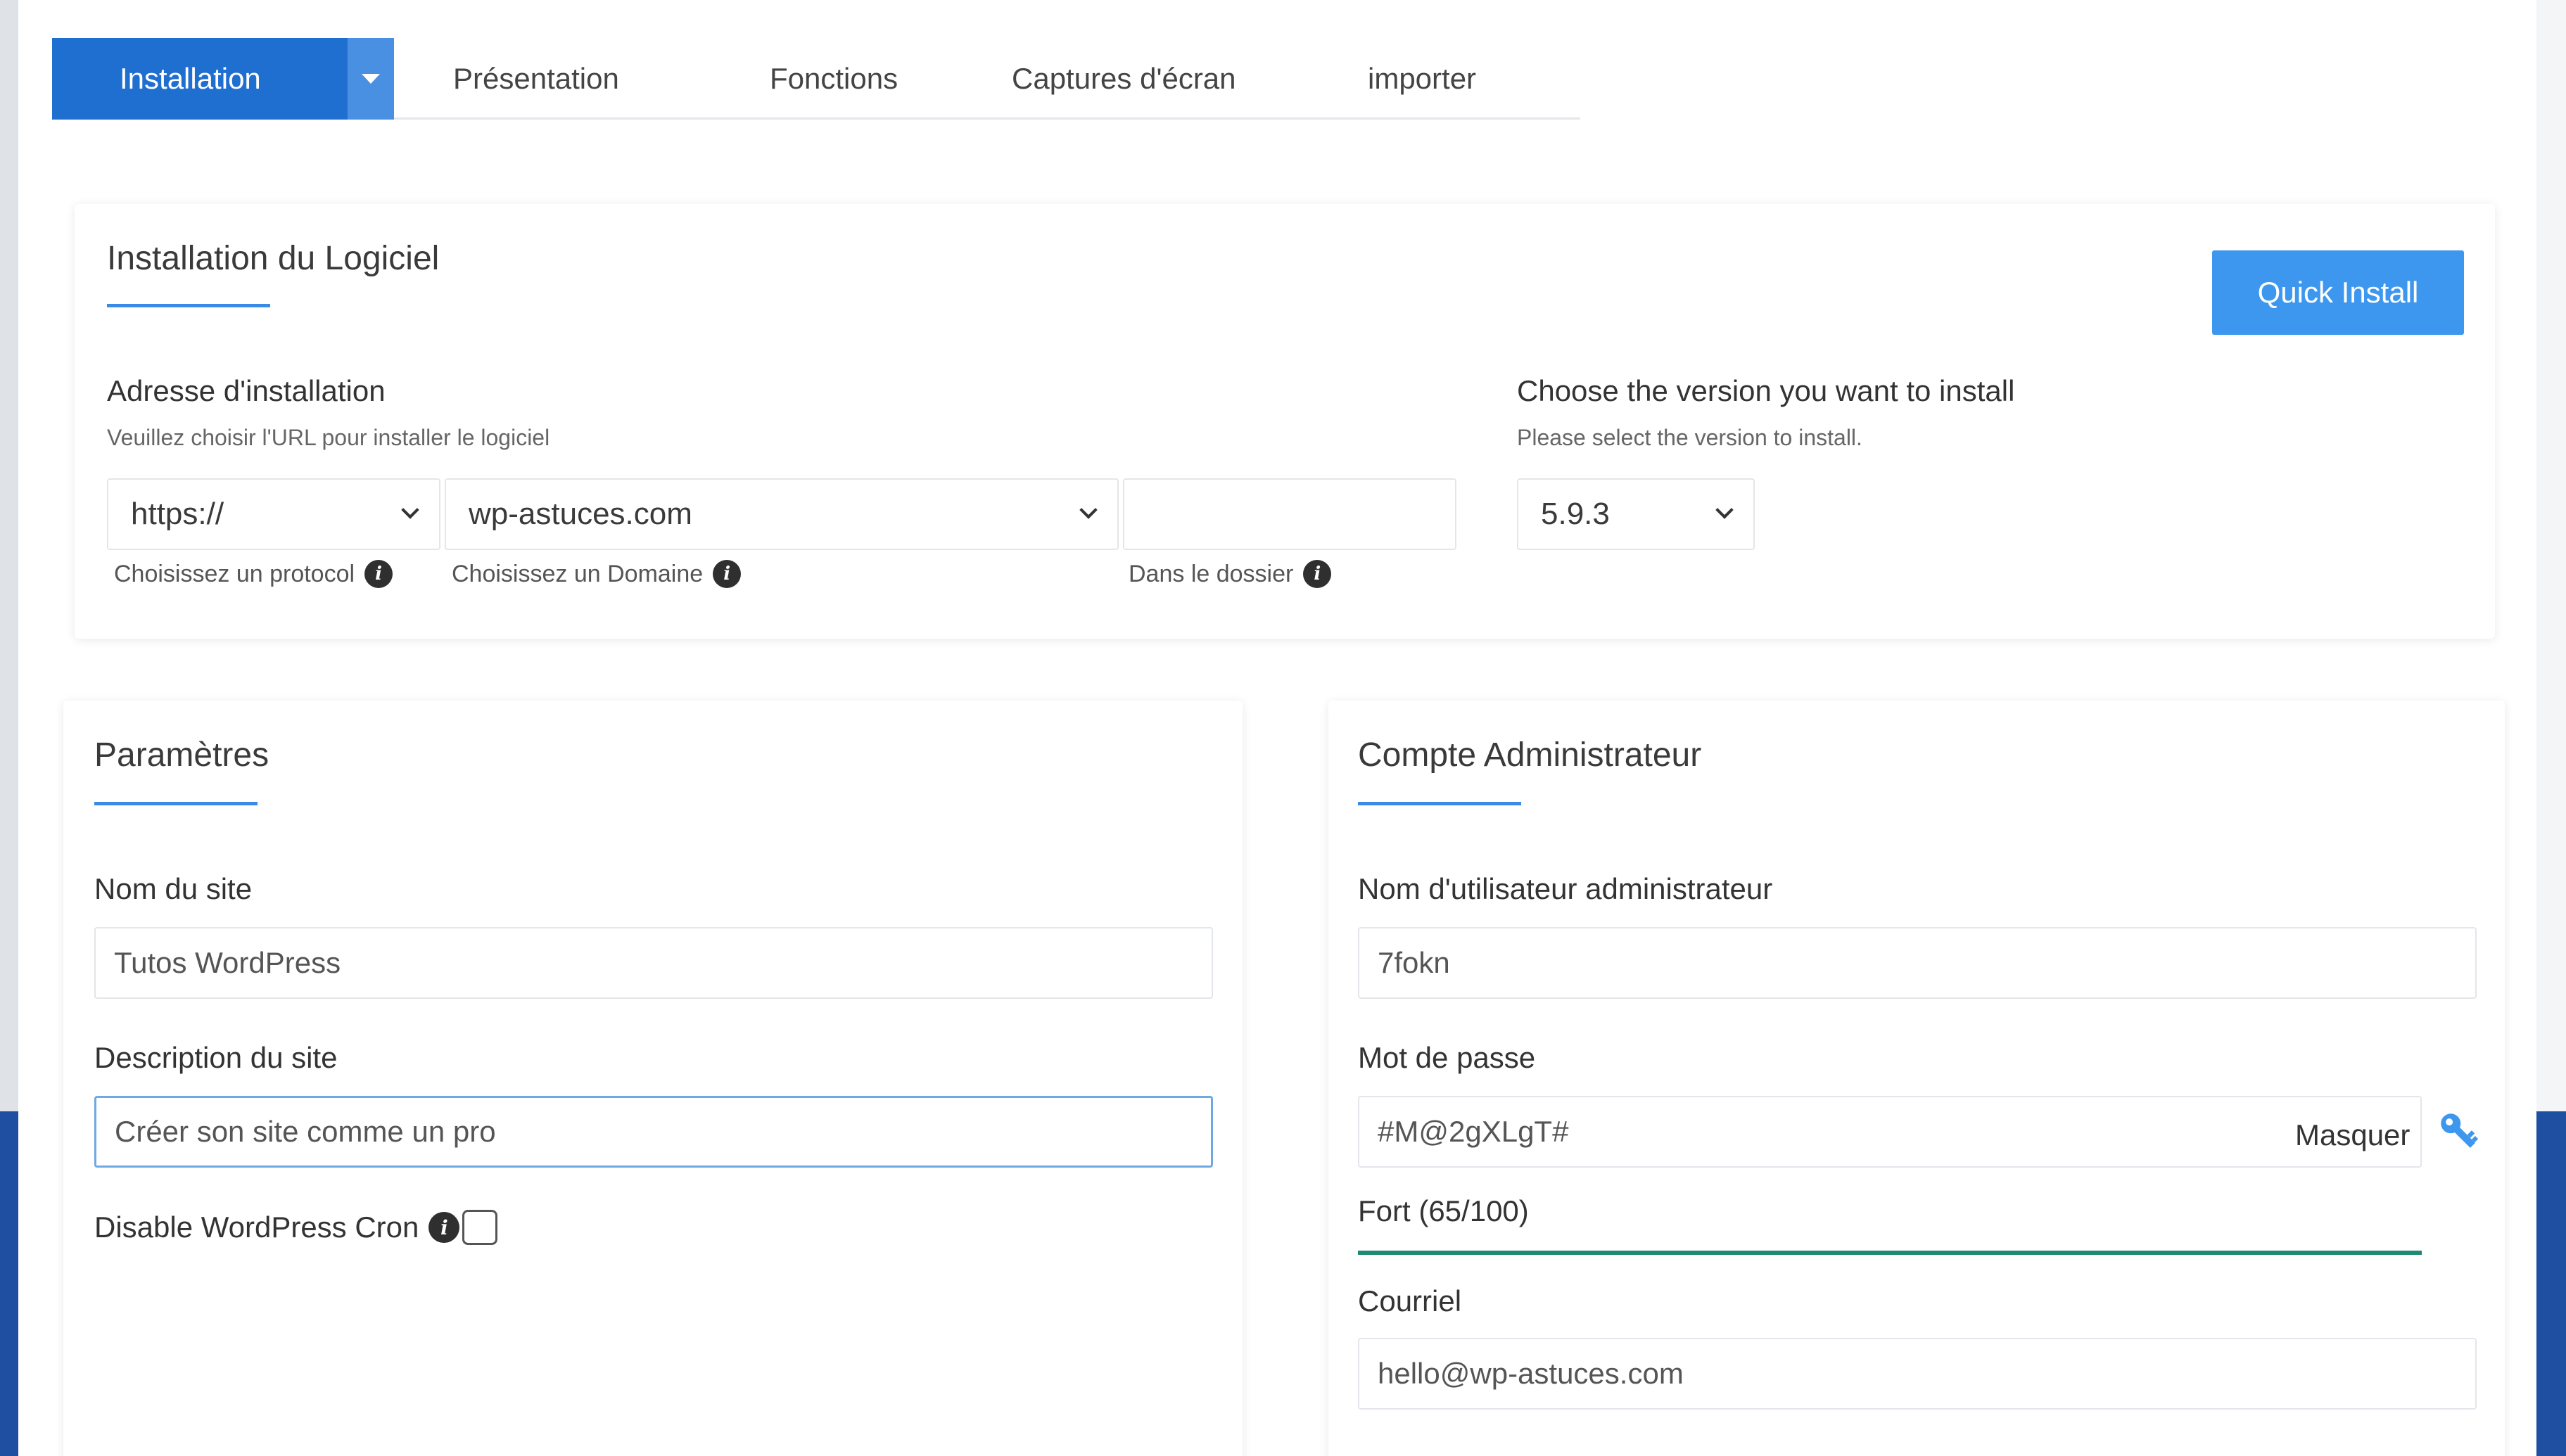 The image size is (2566, 1456). What do you see at coordinates (1917, 1374) in the screenshot?
I see `email-input: hello@wp-astuces.com` at bounding box center [1917, 1374].